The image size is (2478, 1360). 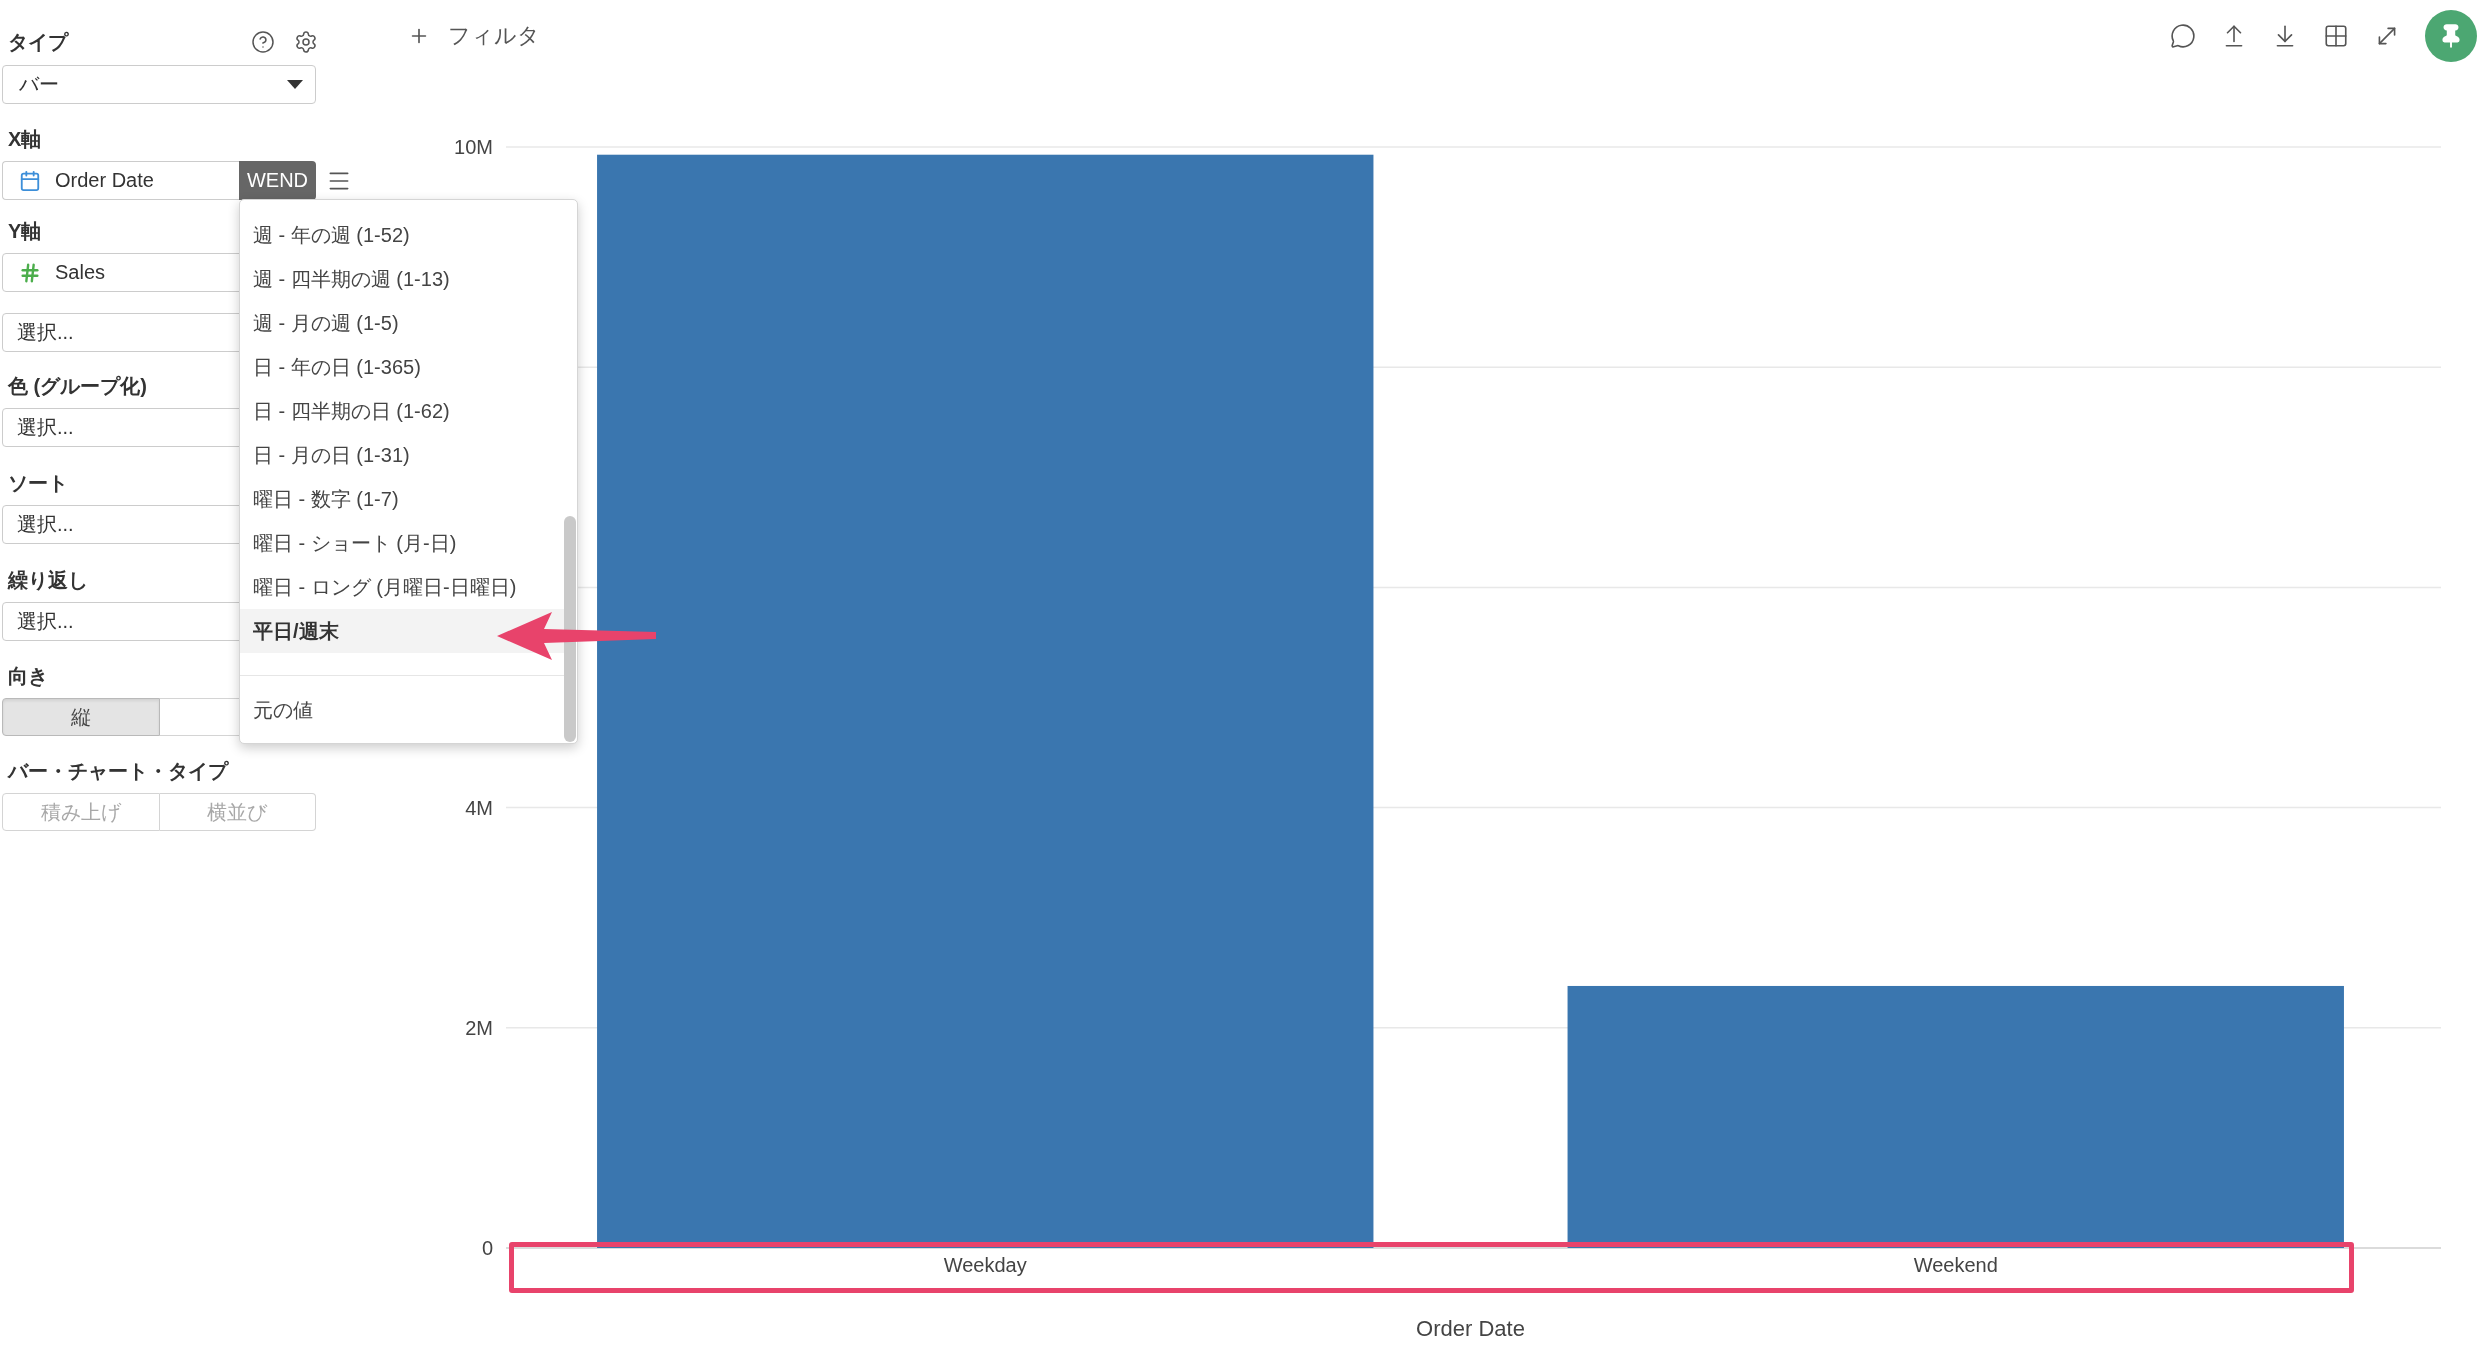 What do you see at coordinates (30, 272) in the screenshot?
I see `hash-icon` at bounding box center [30, 272].